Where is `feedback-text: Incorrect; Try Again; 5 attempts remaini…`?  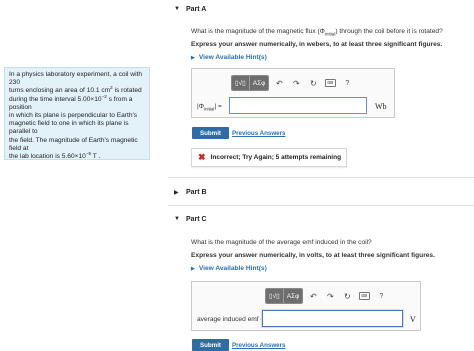 feedback-text: Incorrect; Try Again; 5 attempts remaini… is located at coordinates (276, 157).